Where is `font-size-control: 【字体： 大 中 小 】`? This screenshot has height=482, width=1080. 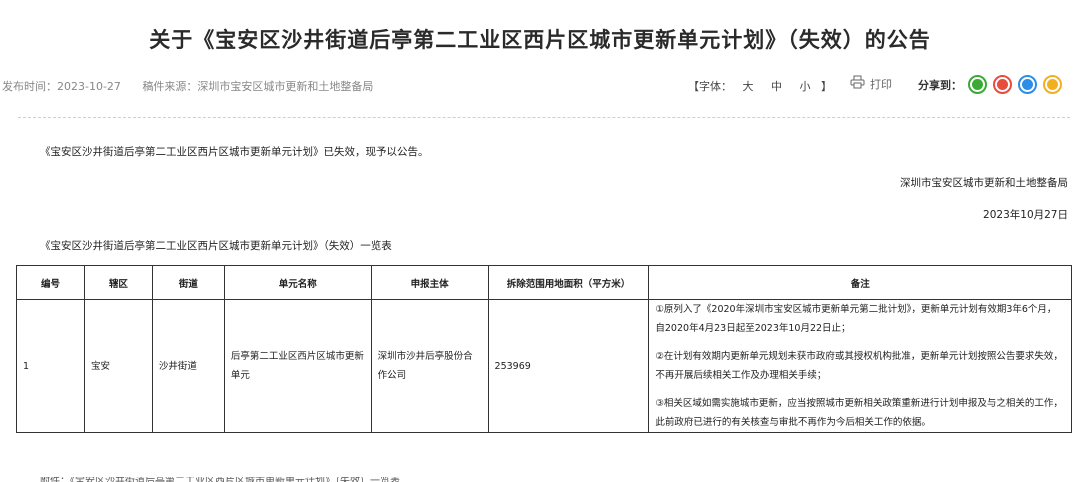
font-size-control: 【字体： 大 中 小 】 is located at coordinates (760, 86).